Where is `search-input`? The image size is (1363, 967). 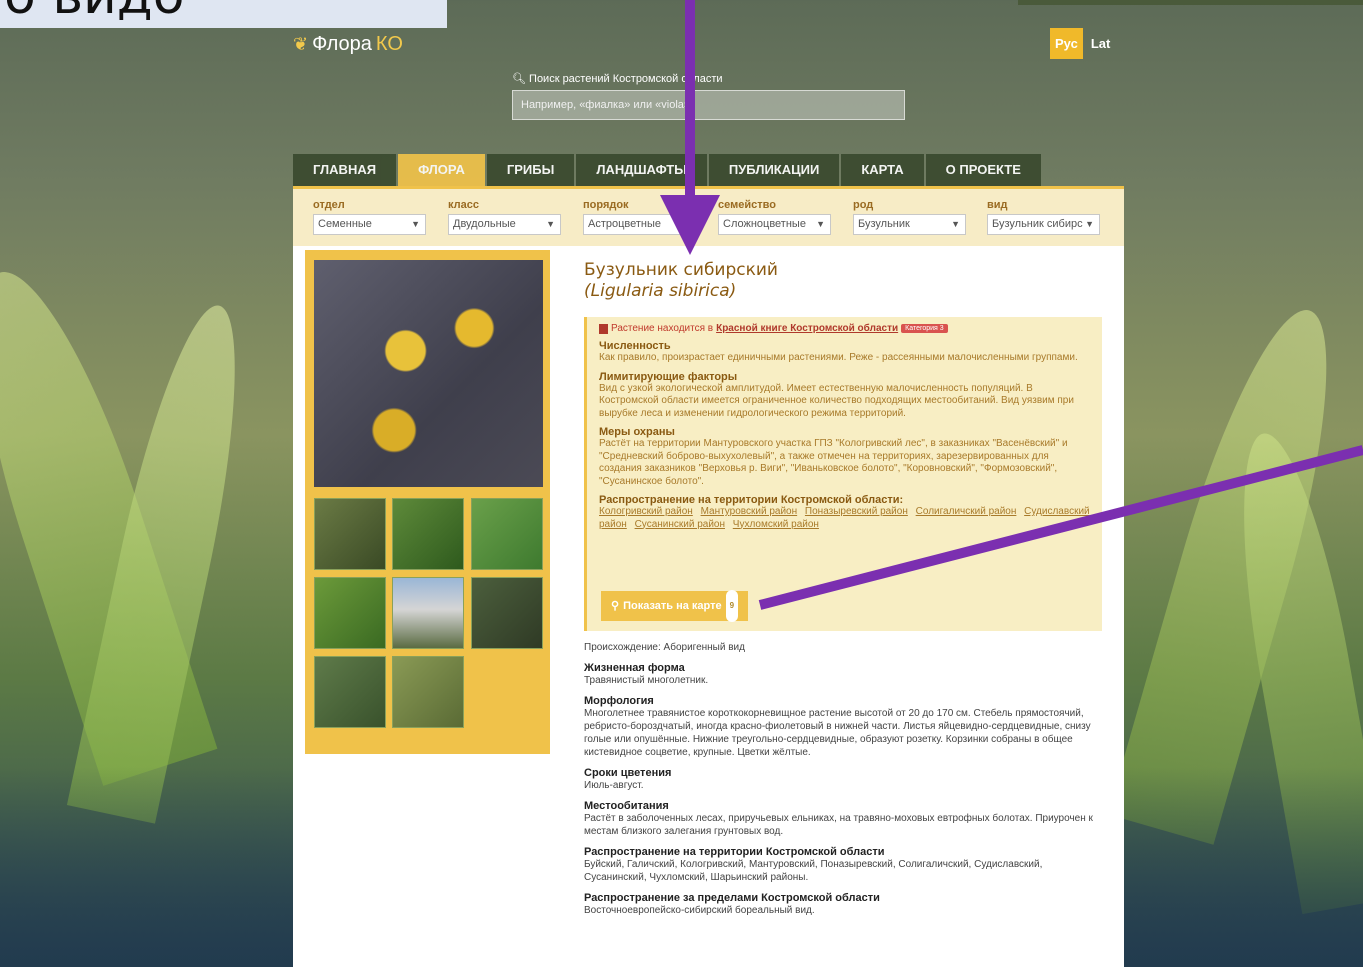
search-input is located at coordinates (708, 105).